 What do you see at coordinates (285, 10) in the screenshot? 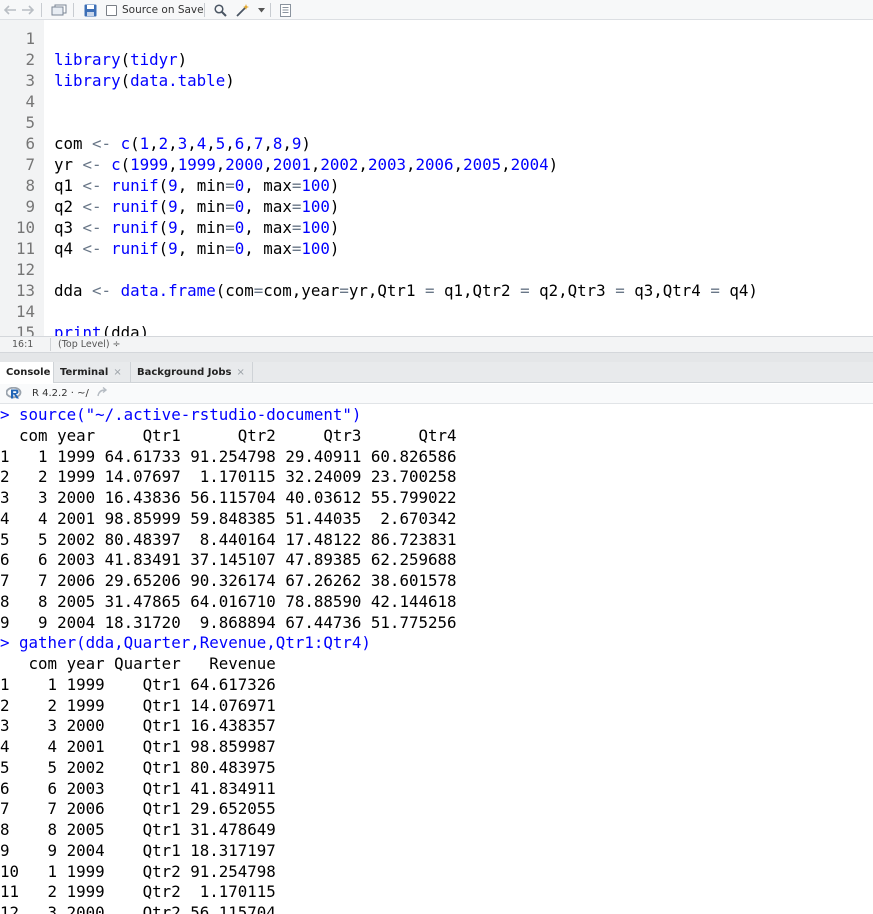
I see `document-outline-icon` at bounding box center [285, 10].